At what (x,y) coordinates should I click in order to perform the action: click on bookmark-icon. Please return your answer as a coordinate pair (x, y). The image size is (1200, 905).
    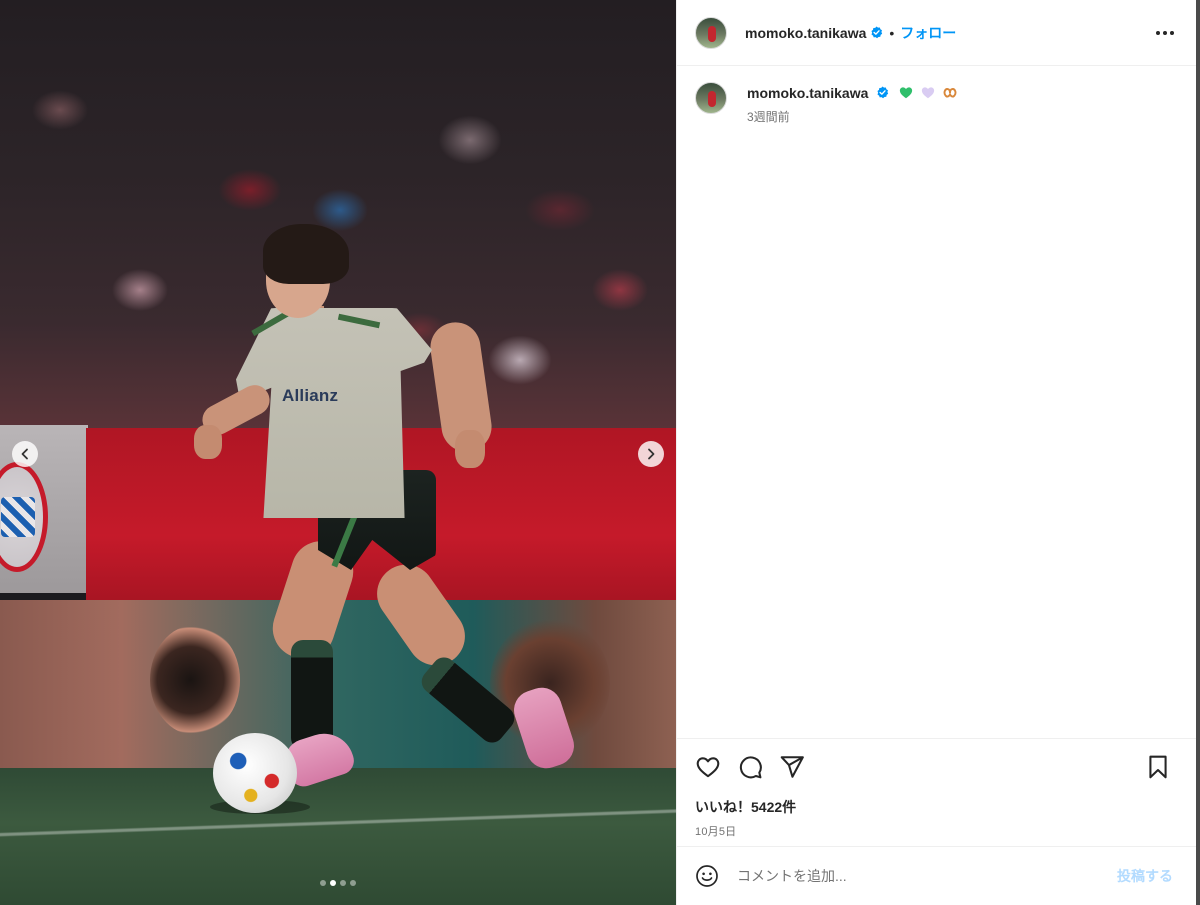
    Looking at the image, I should click on (1158, 767).